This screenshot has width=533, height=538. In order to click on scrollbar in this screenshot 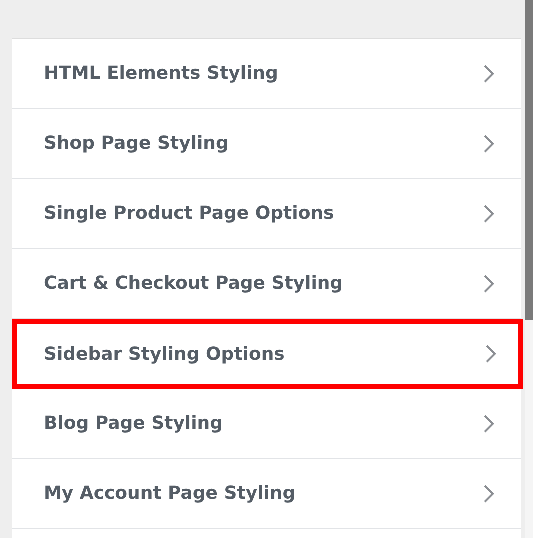, I will do `click(529, 269)`.